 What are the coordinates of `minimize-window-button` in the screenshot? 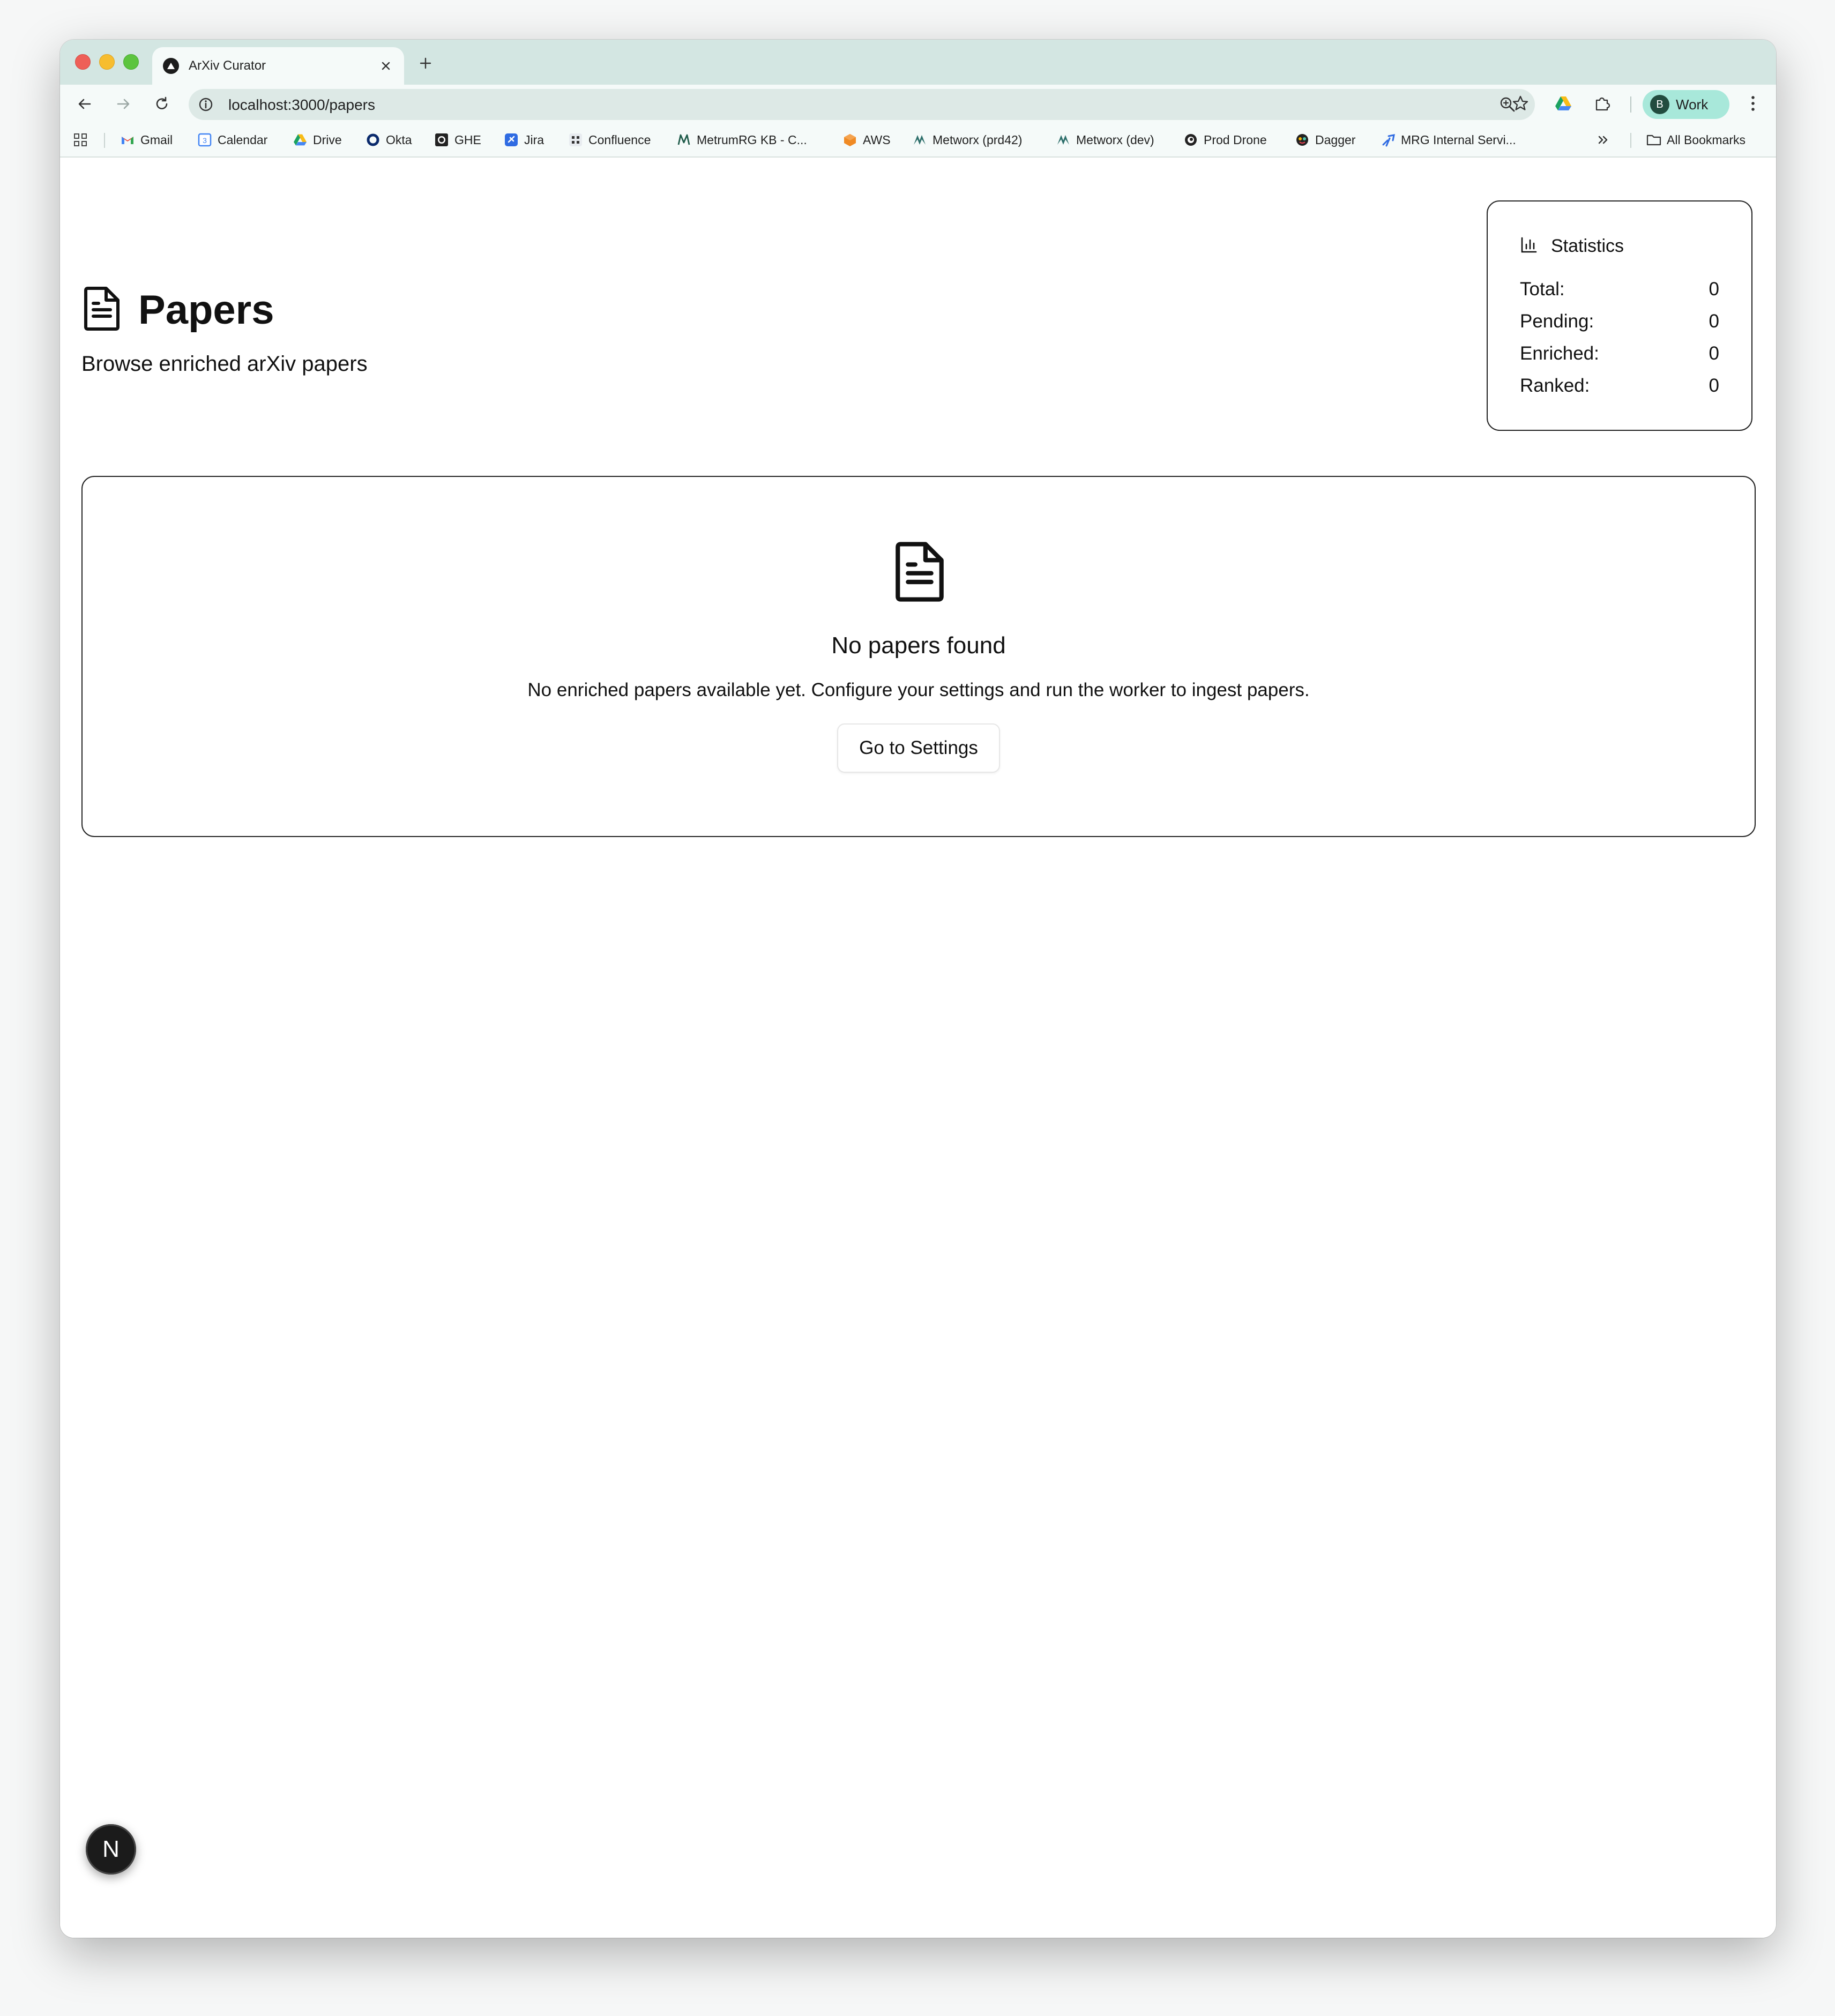 It's located at (107, 62).